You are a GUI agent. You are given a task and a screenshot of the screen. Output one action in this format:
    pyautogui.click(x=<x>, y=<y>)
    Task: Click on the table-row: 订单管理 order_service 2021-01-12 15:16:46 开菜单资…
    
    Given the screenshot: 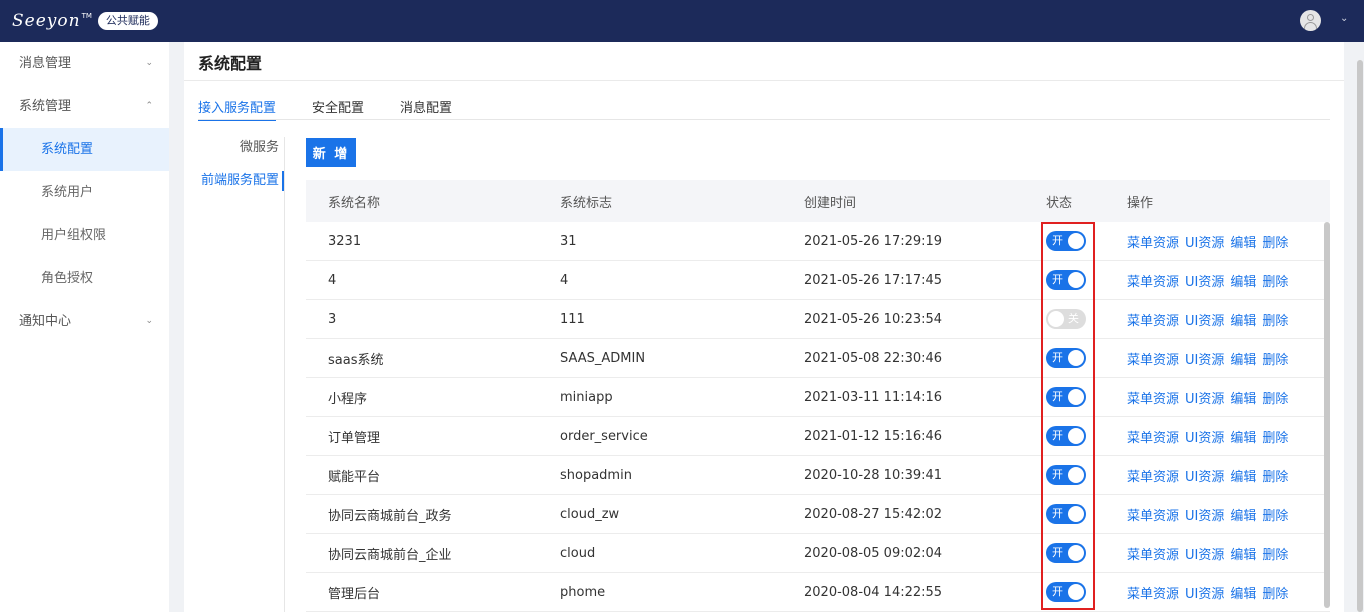 What is the action you would take?
    pyautogui.click(x=818, y=436)
    